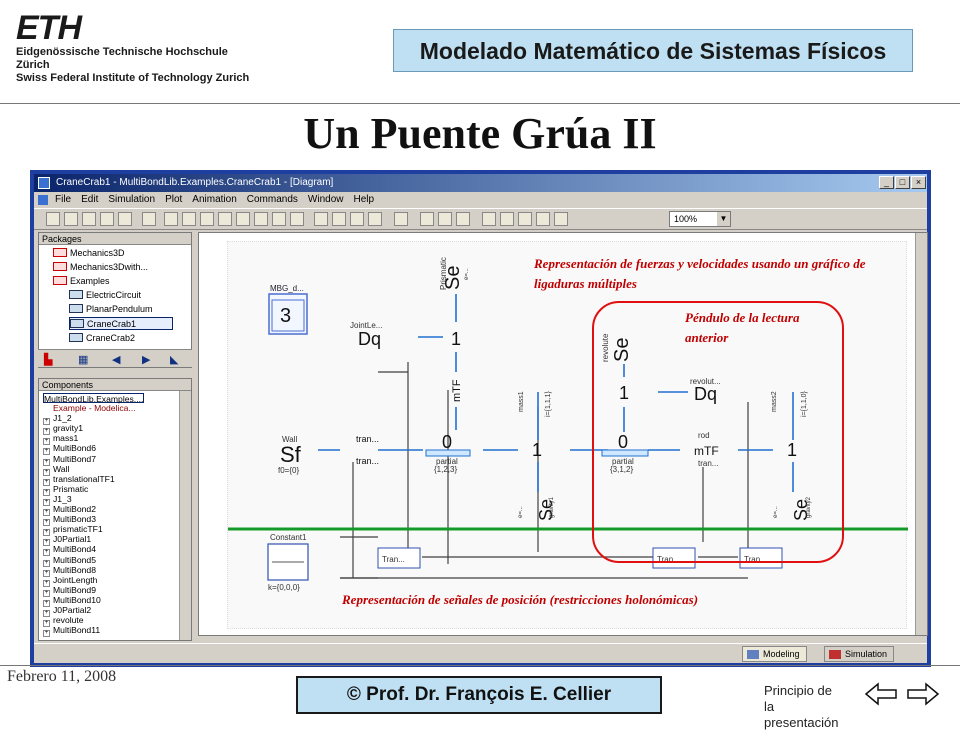  Describe the element at coordinates (48, 359) in the screenshot. I see `library-icon: ▙` at that location.